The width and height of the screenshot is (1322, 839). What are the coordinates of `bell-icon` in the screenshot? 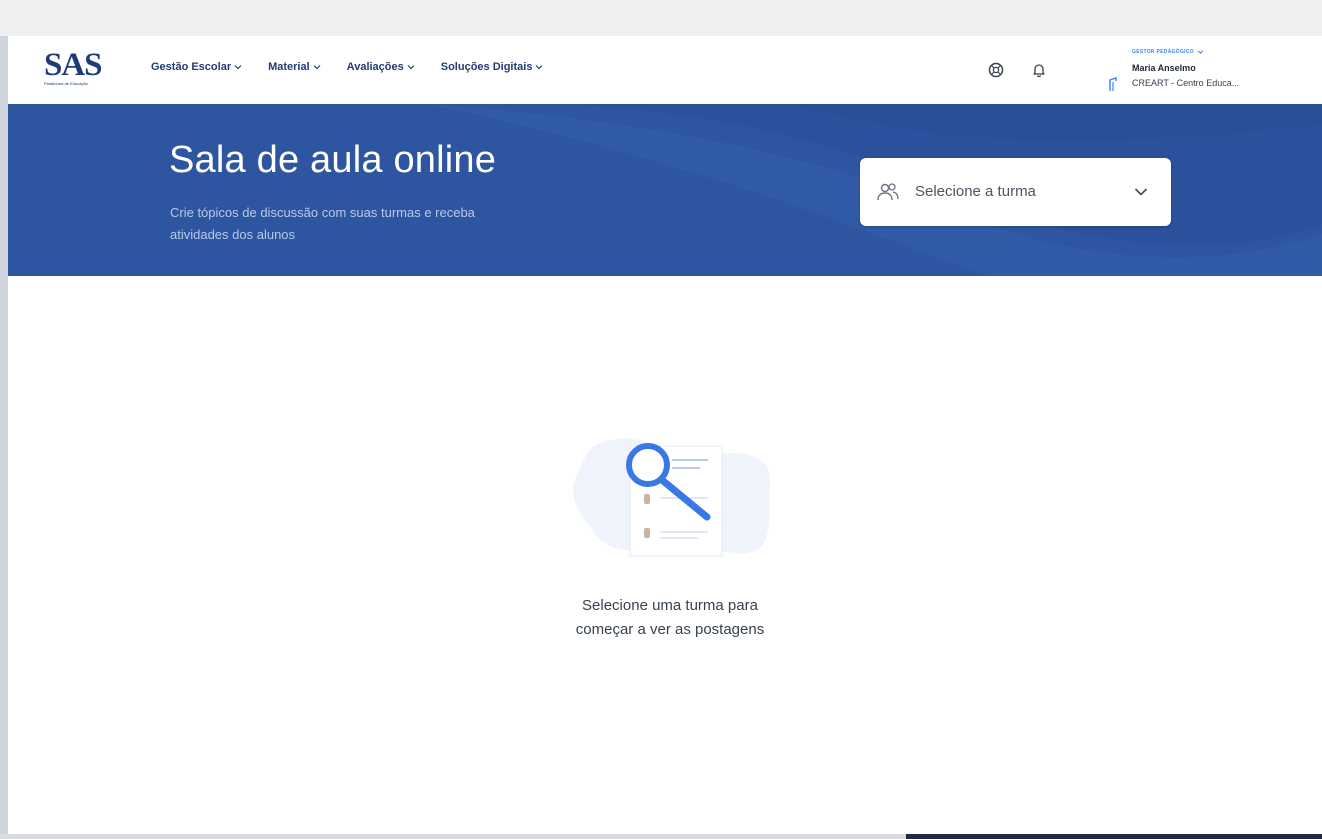 It's located at (1039, 70).